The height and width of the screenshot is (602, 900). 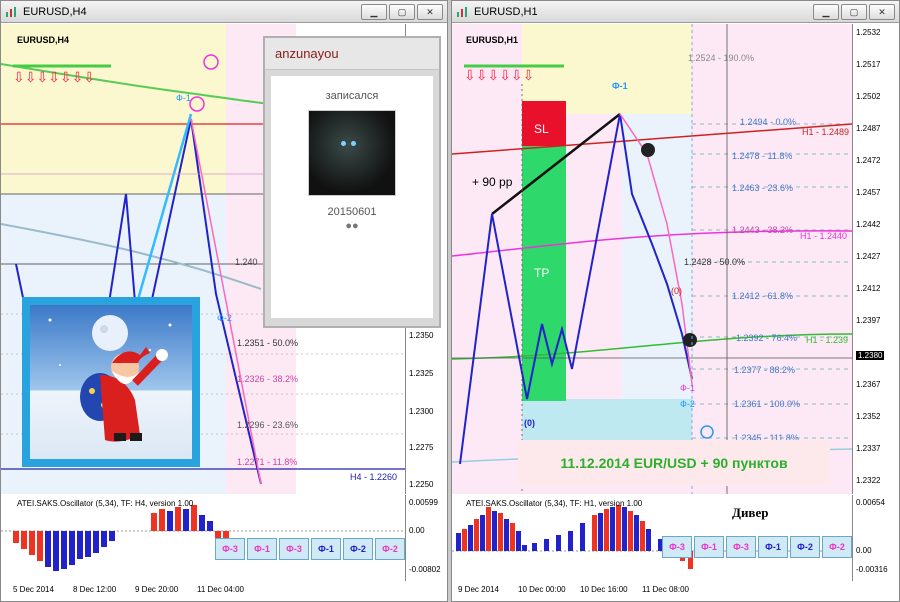 What do you see at coordinates (352, 212) in the screenshot?
I see `popup-date: 20150601` at bounding box center [352, 212].